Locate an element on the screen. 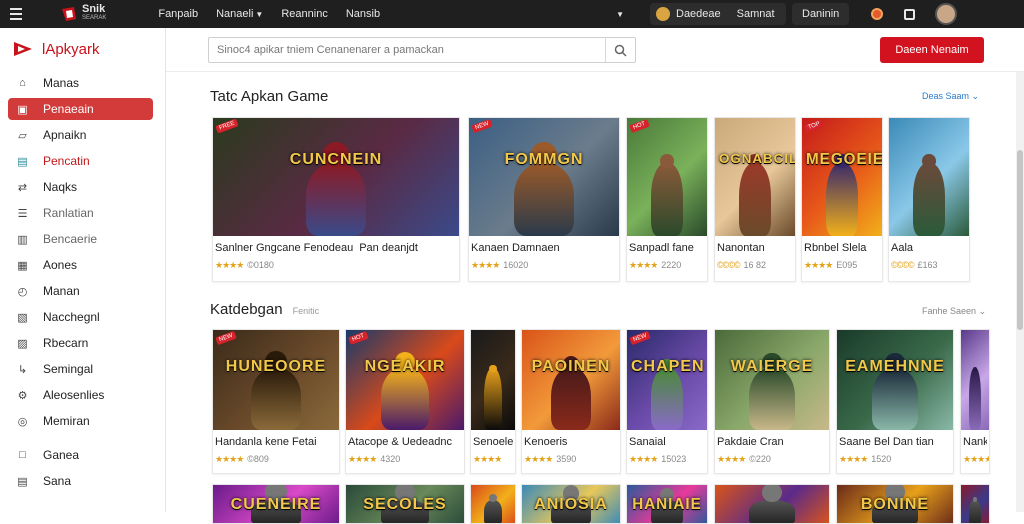 This screenshot has width=1024, height=524. scrollbar-thumb is located at coordinates (1020, 240).